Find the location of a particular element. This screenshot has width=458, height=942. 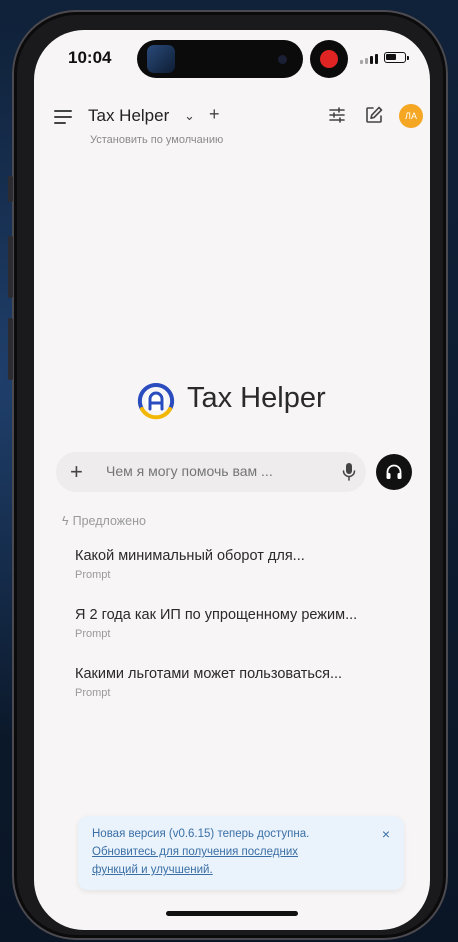

dynamic-island is located at coordinates (220, 59).